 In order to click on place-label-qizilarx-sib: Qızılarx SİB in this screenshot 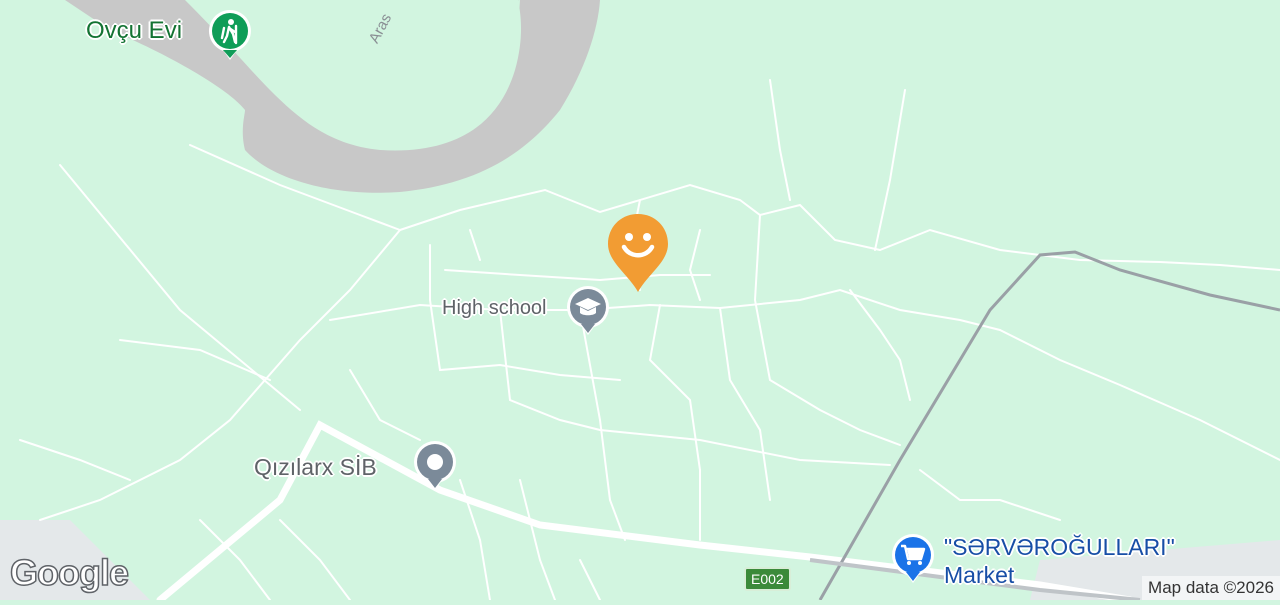, I will do `click(315, 467)`.